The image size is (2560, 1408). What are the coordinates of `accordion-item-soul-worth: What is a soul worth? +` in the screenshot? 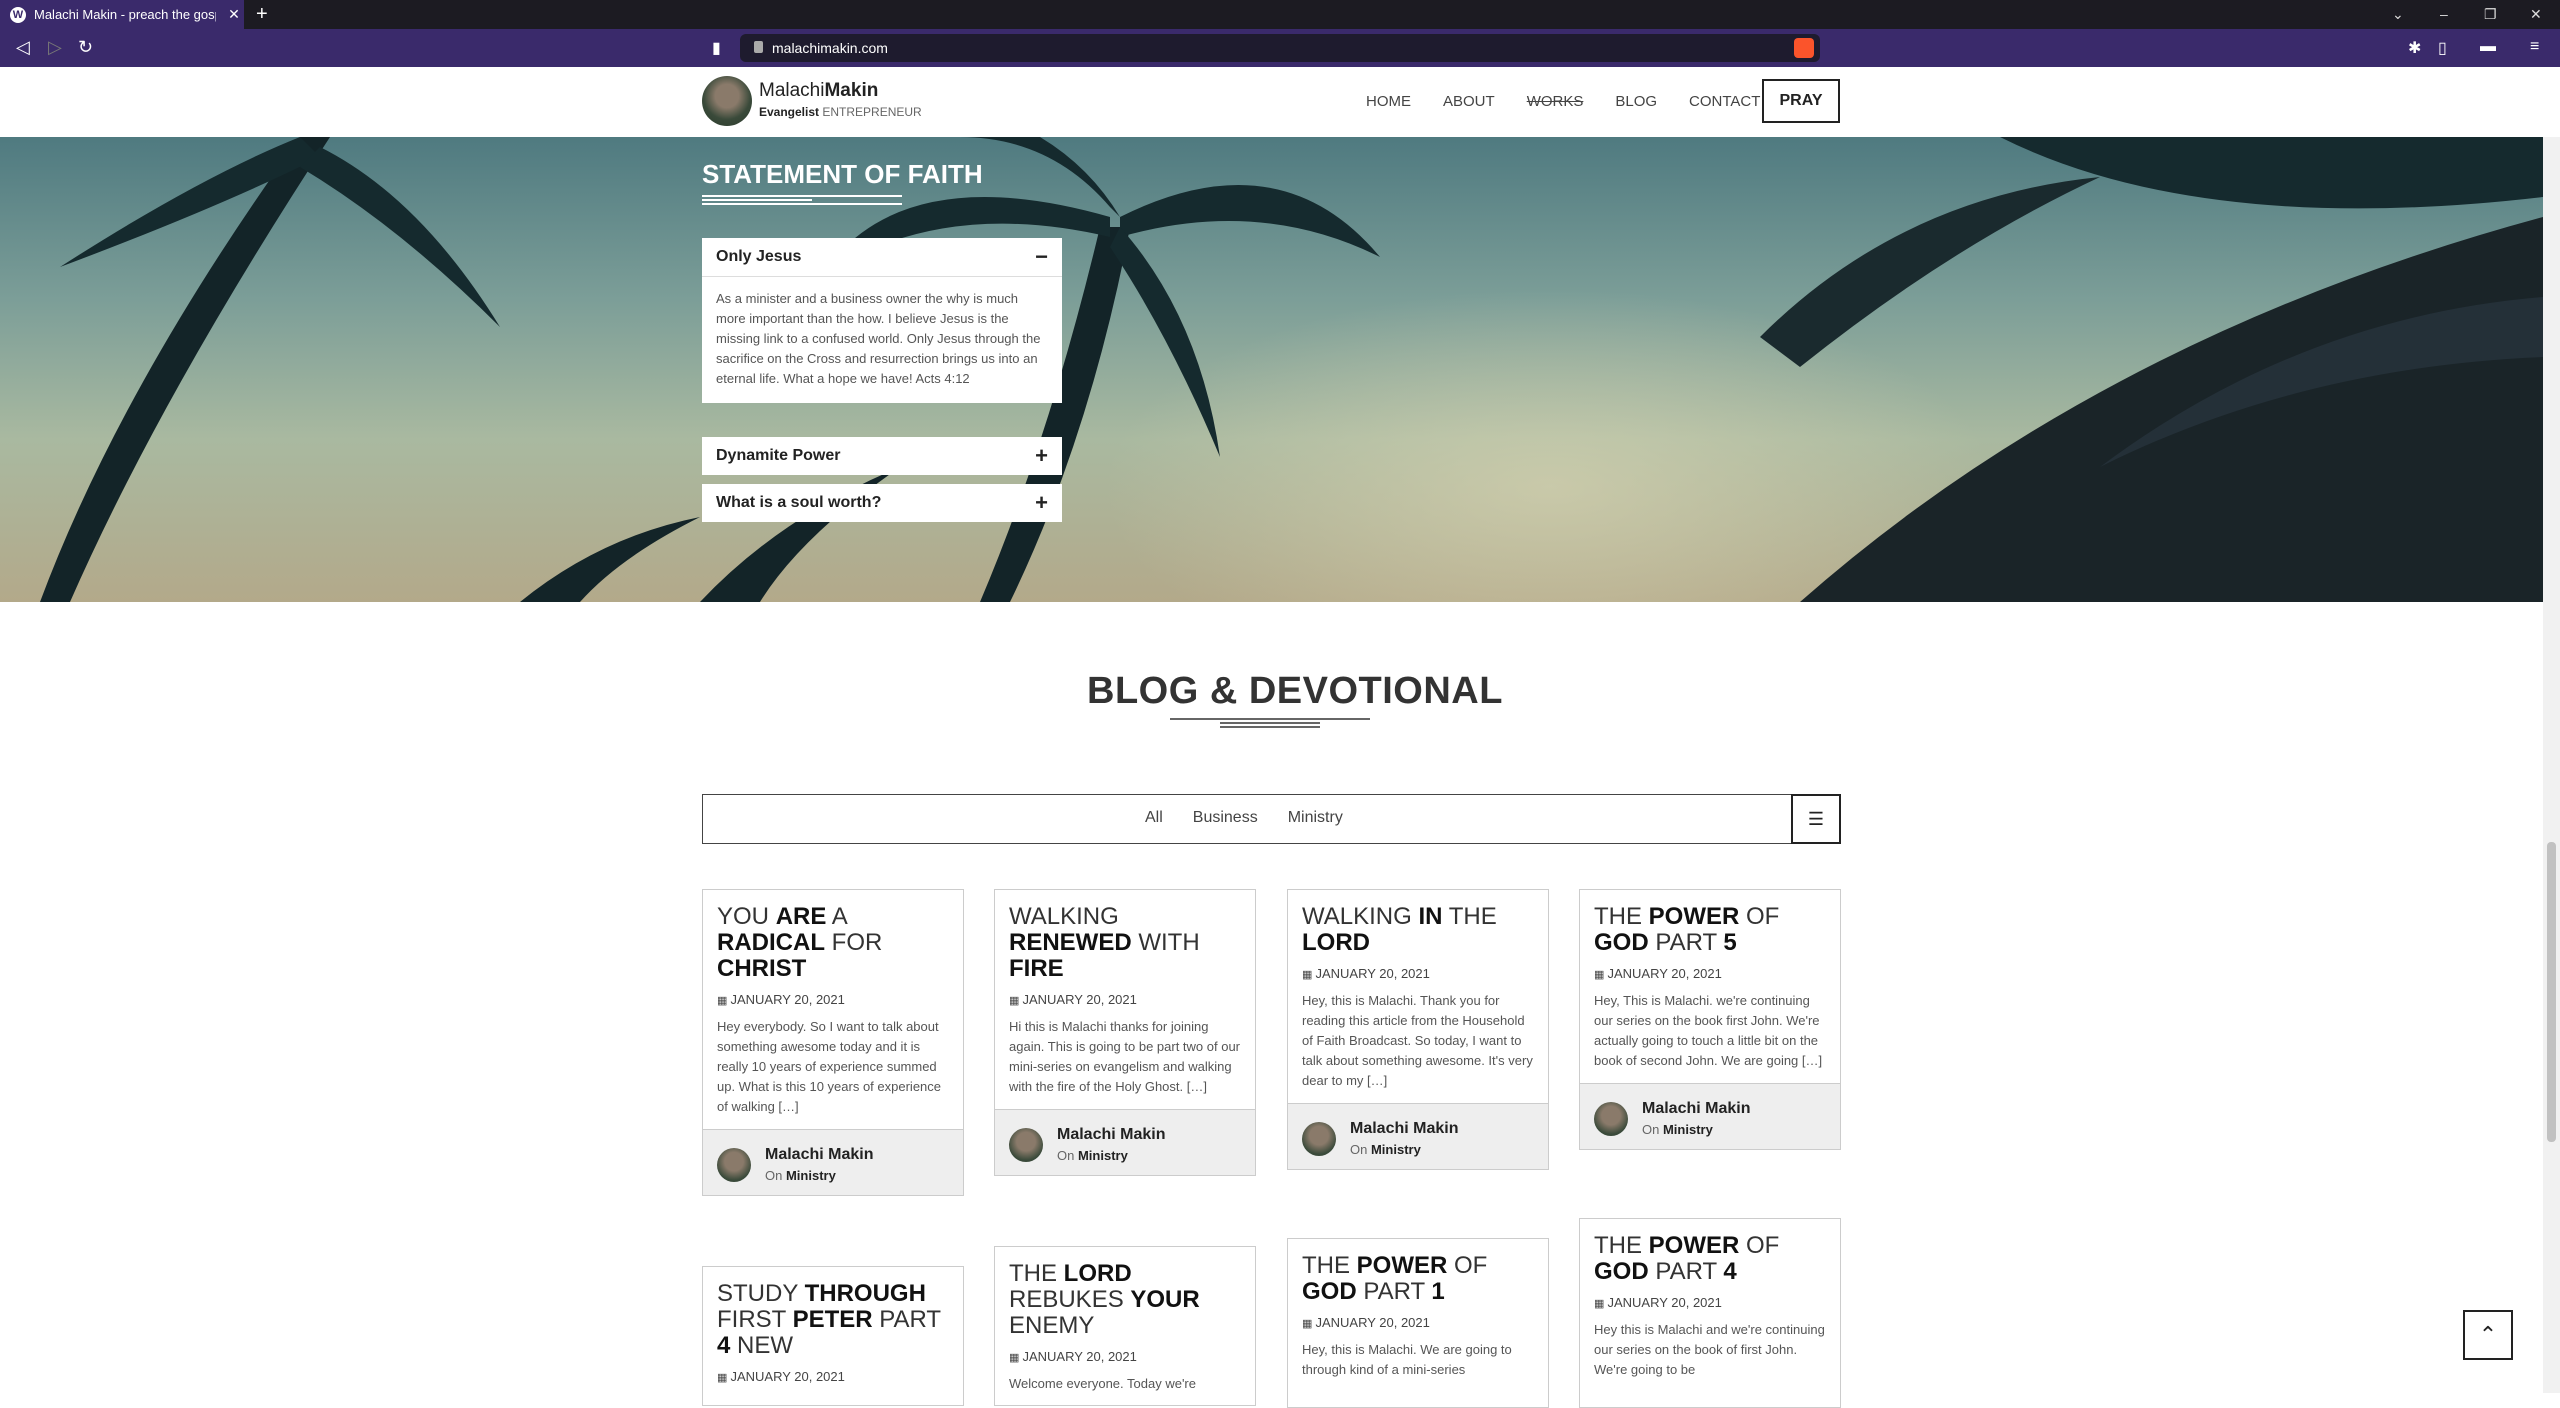 It's located at (882, 503).